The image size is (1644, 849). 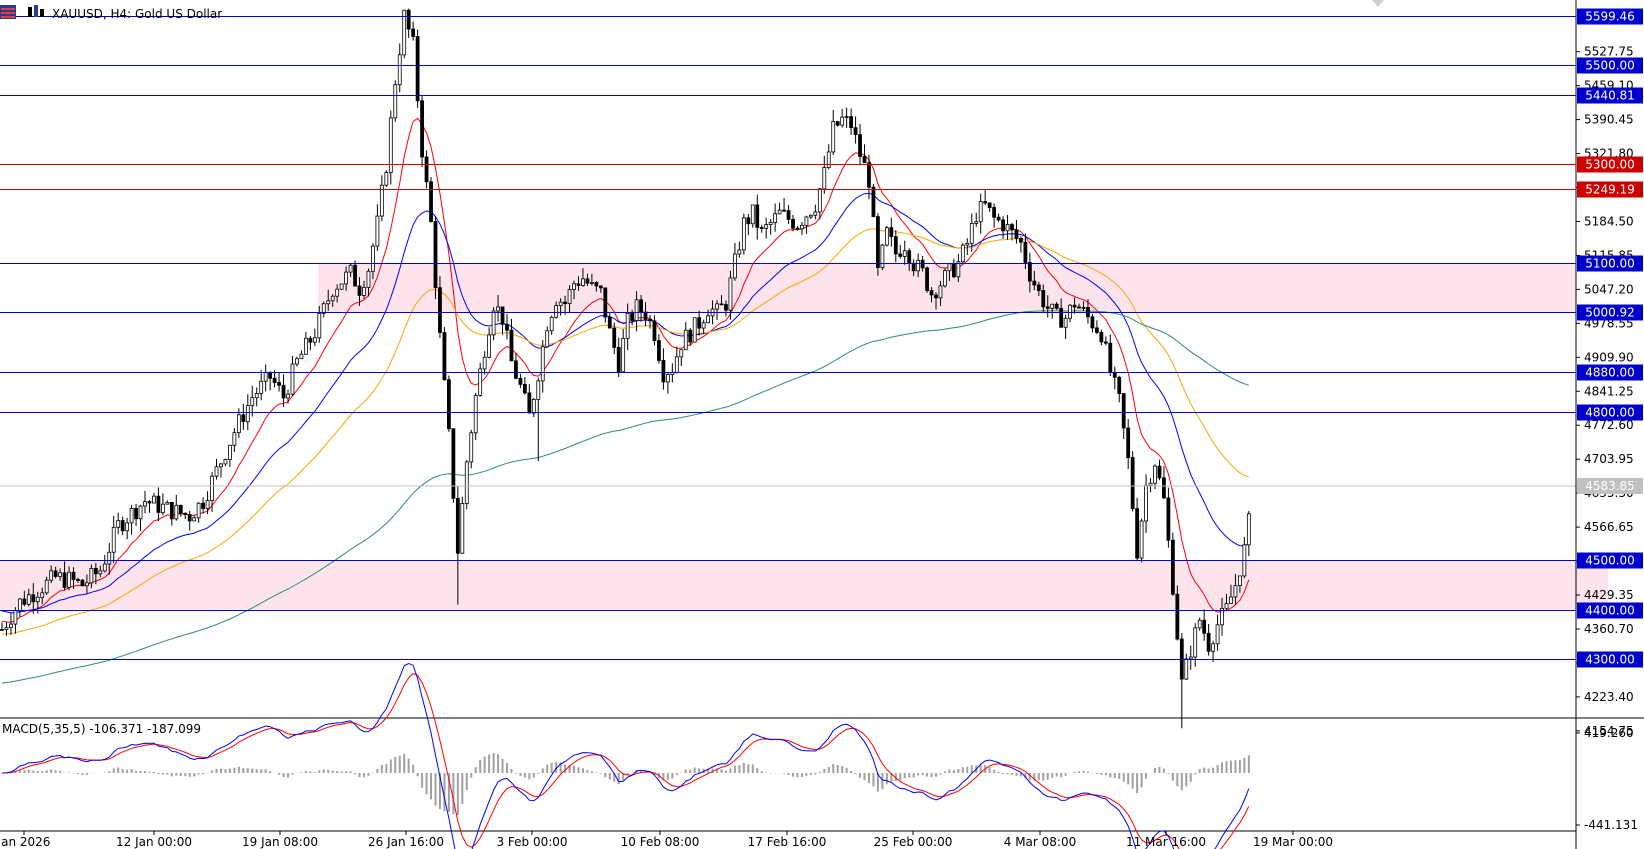 What do you see at coordinates (804, 585) in the screenshot?
I see `zone-rect` at bounding box center [804, 585].